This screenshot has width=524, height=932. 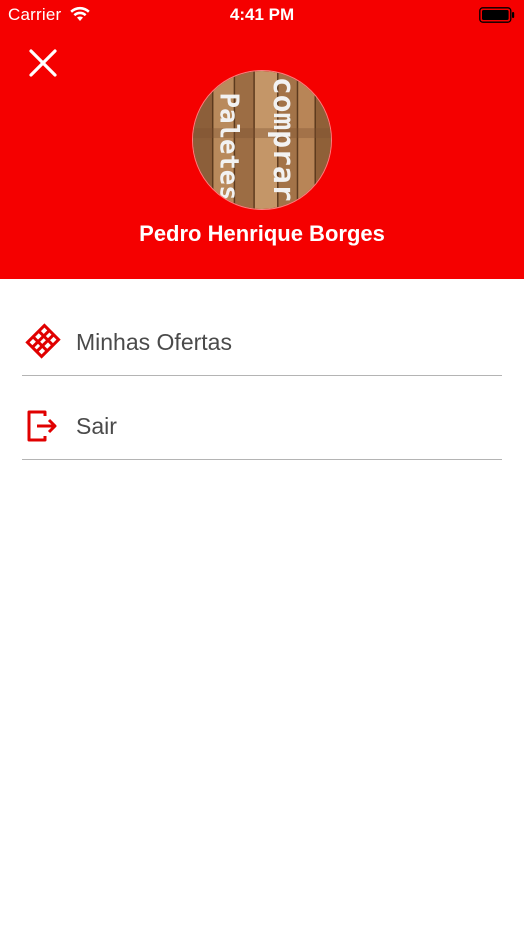 What do you see at coordinates (96, 426) in the screenshot?
I see `menu-item-label: Sair` at bounding box center [96, 426].